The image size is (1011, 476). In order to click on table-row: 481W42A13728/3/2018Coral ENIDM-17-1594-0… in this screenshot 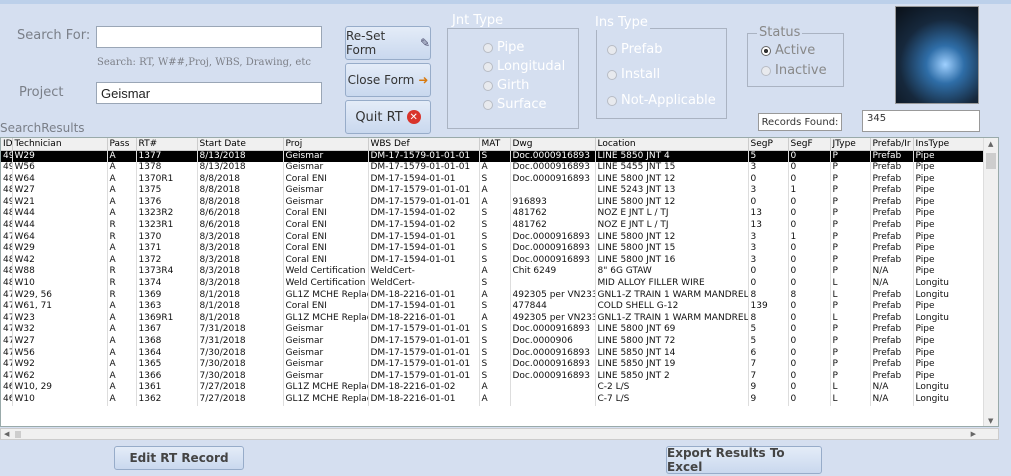, I will do `click(493, 260)`.